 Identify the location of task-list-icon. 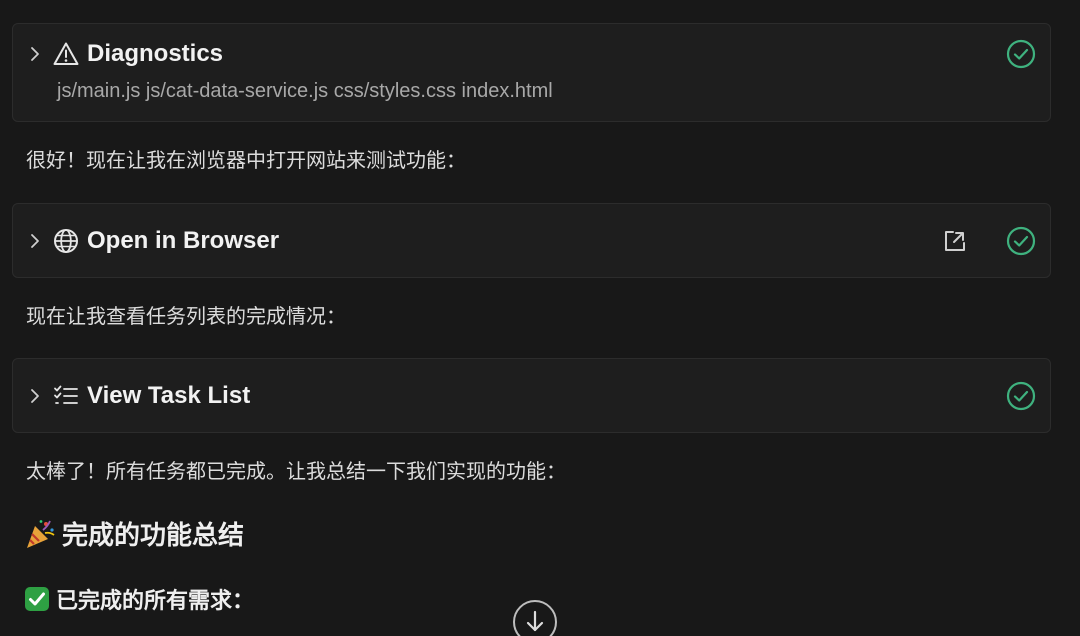
(66, 394).